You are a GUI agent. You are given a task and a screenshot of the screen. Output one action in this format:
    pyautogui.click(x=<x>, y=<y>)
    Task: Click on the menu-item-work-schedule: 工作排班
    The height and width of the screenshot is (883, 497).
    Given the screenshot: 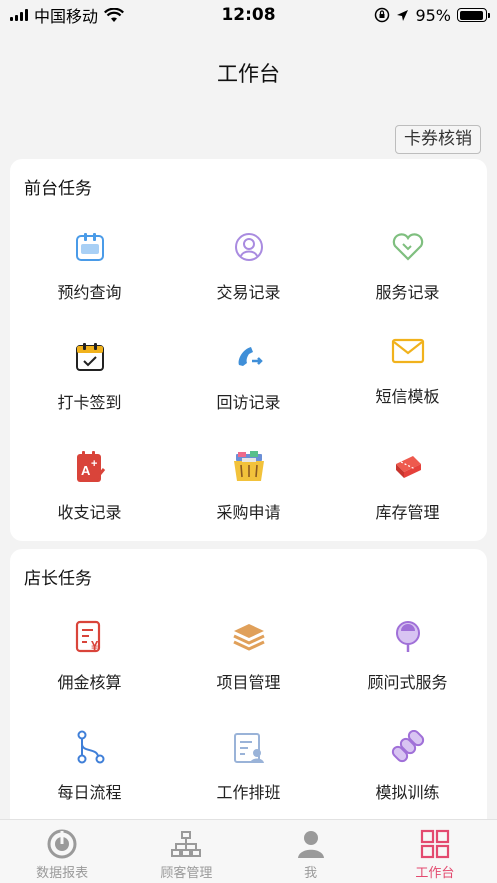 What is the action you would take?
    pyautogui.click(x=248, y=770)
    